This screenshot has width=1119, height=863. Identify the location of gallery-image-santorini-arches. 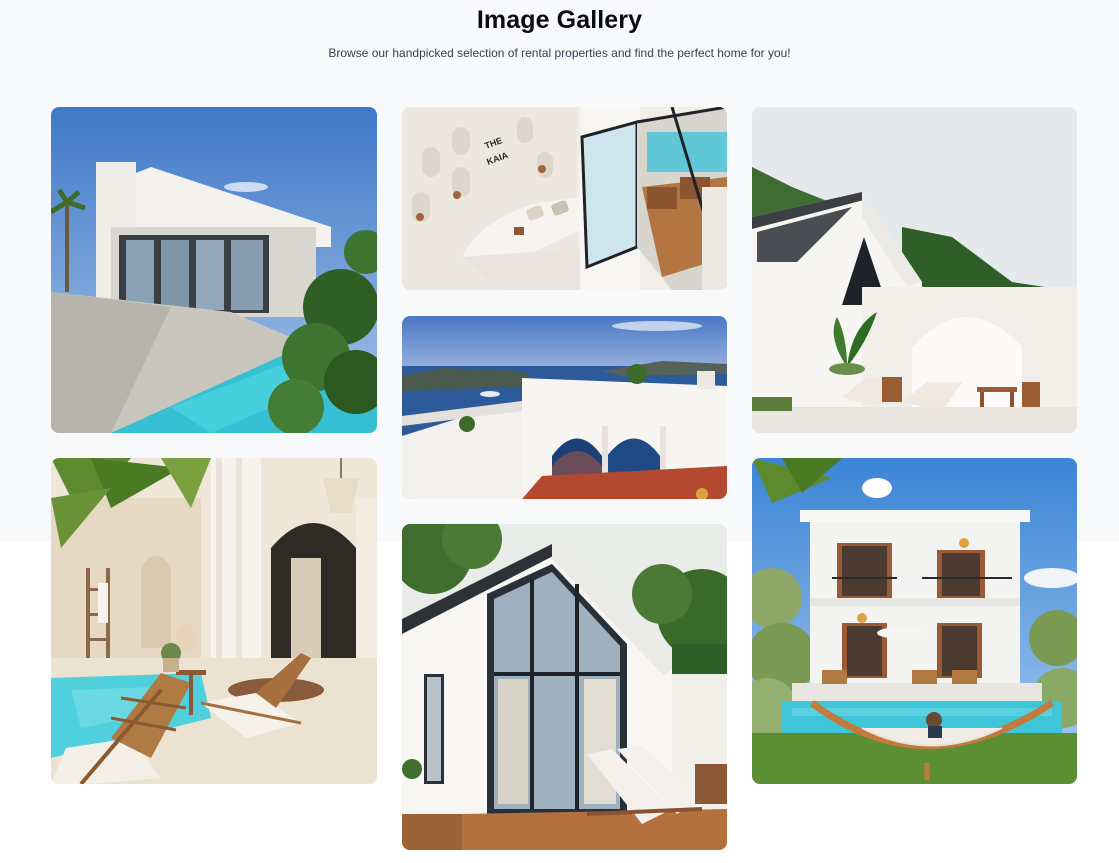
(564, 407).